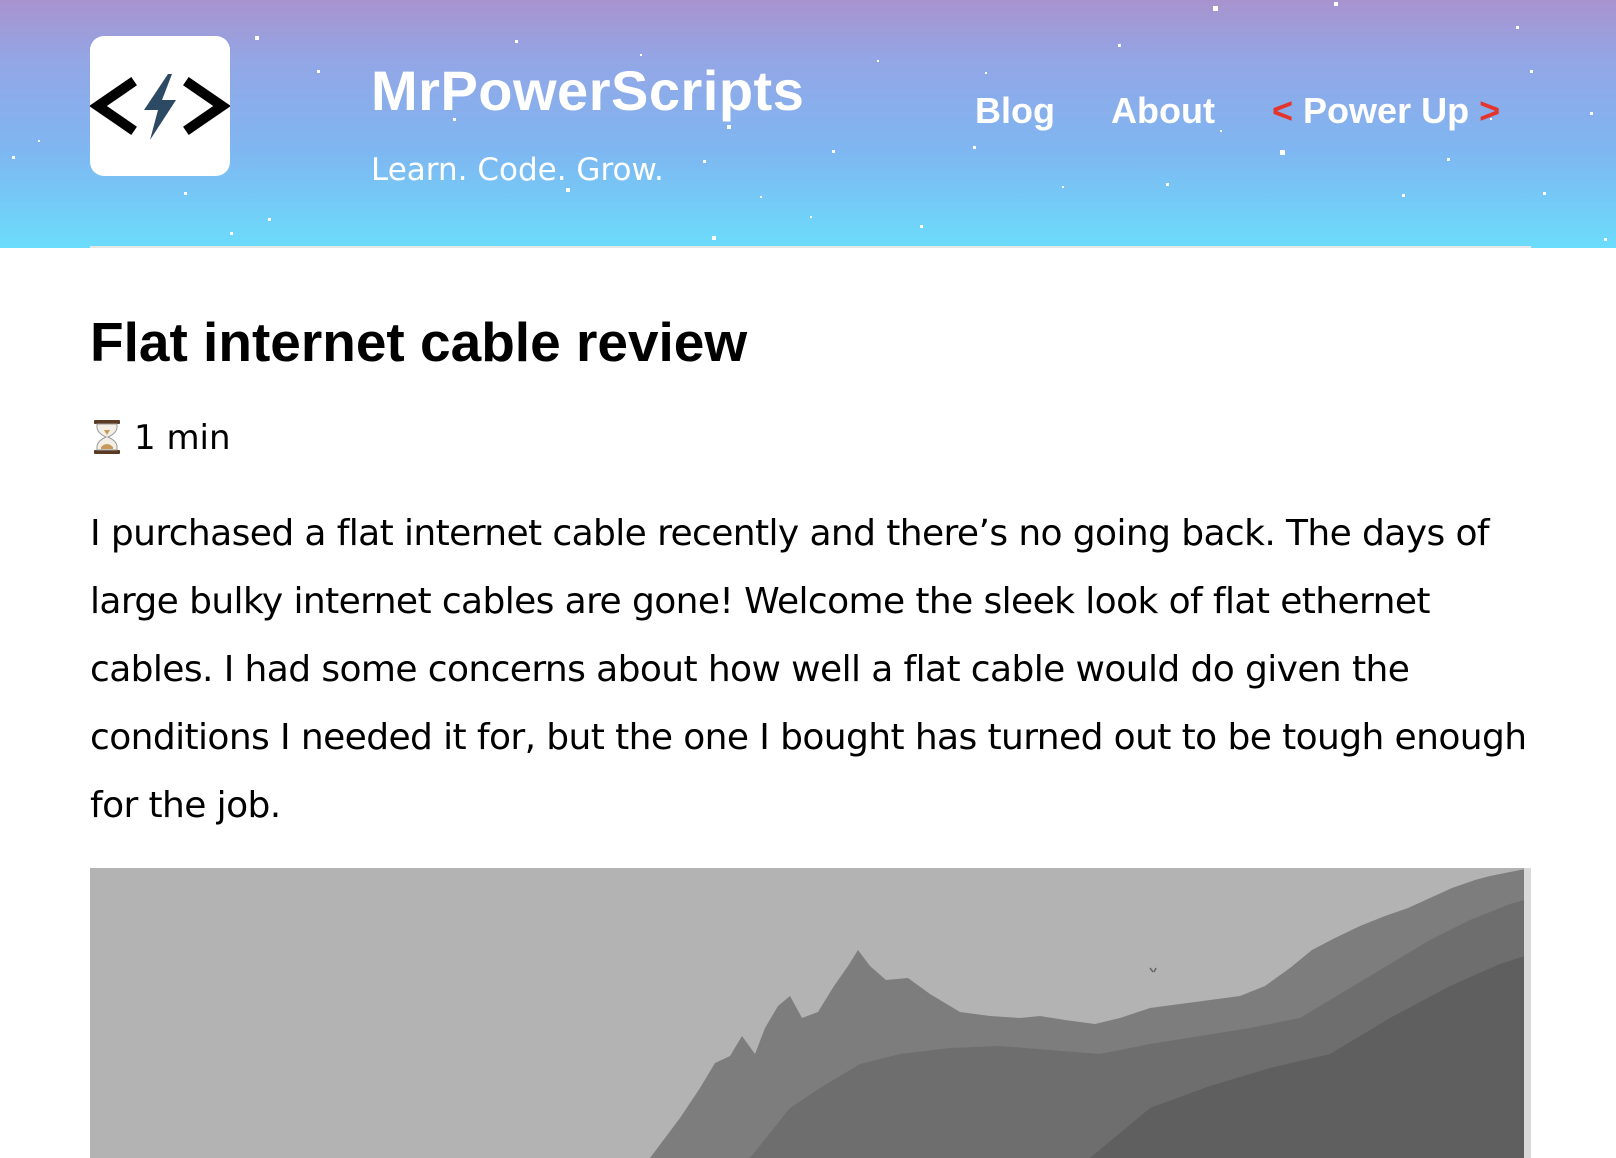  Describe the element at coordinates (810, 247) in the screenshot. I see `header-divider` at that location.